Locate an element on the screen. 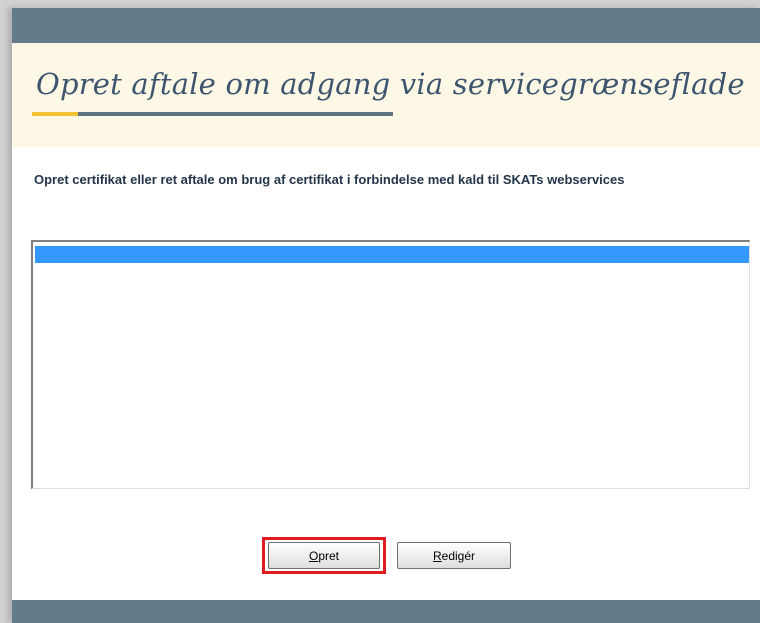 Image resolution: width=760 pixels, height=623 pixels. list-item-selected is located at coordinates (392, 254).